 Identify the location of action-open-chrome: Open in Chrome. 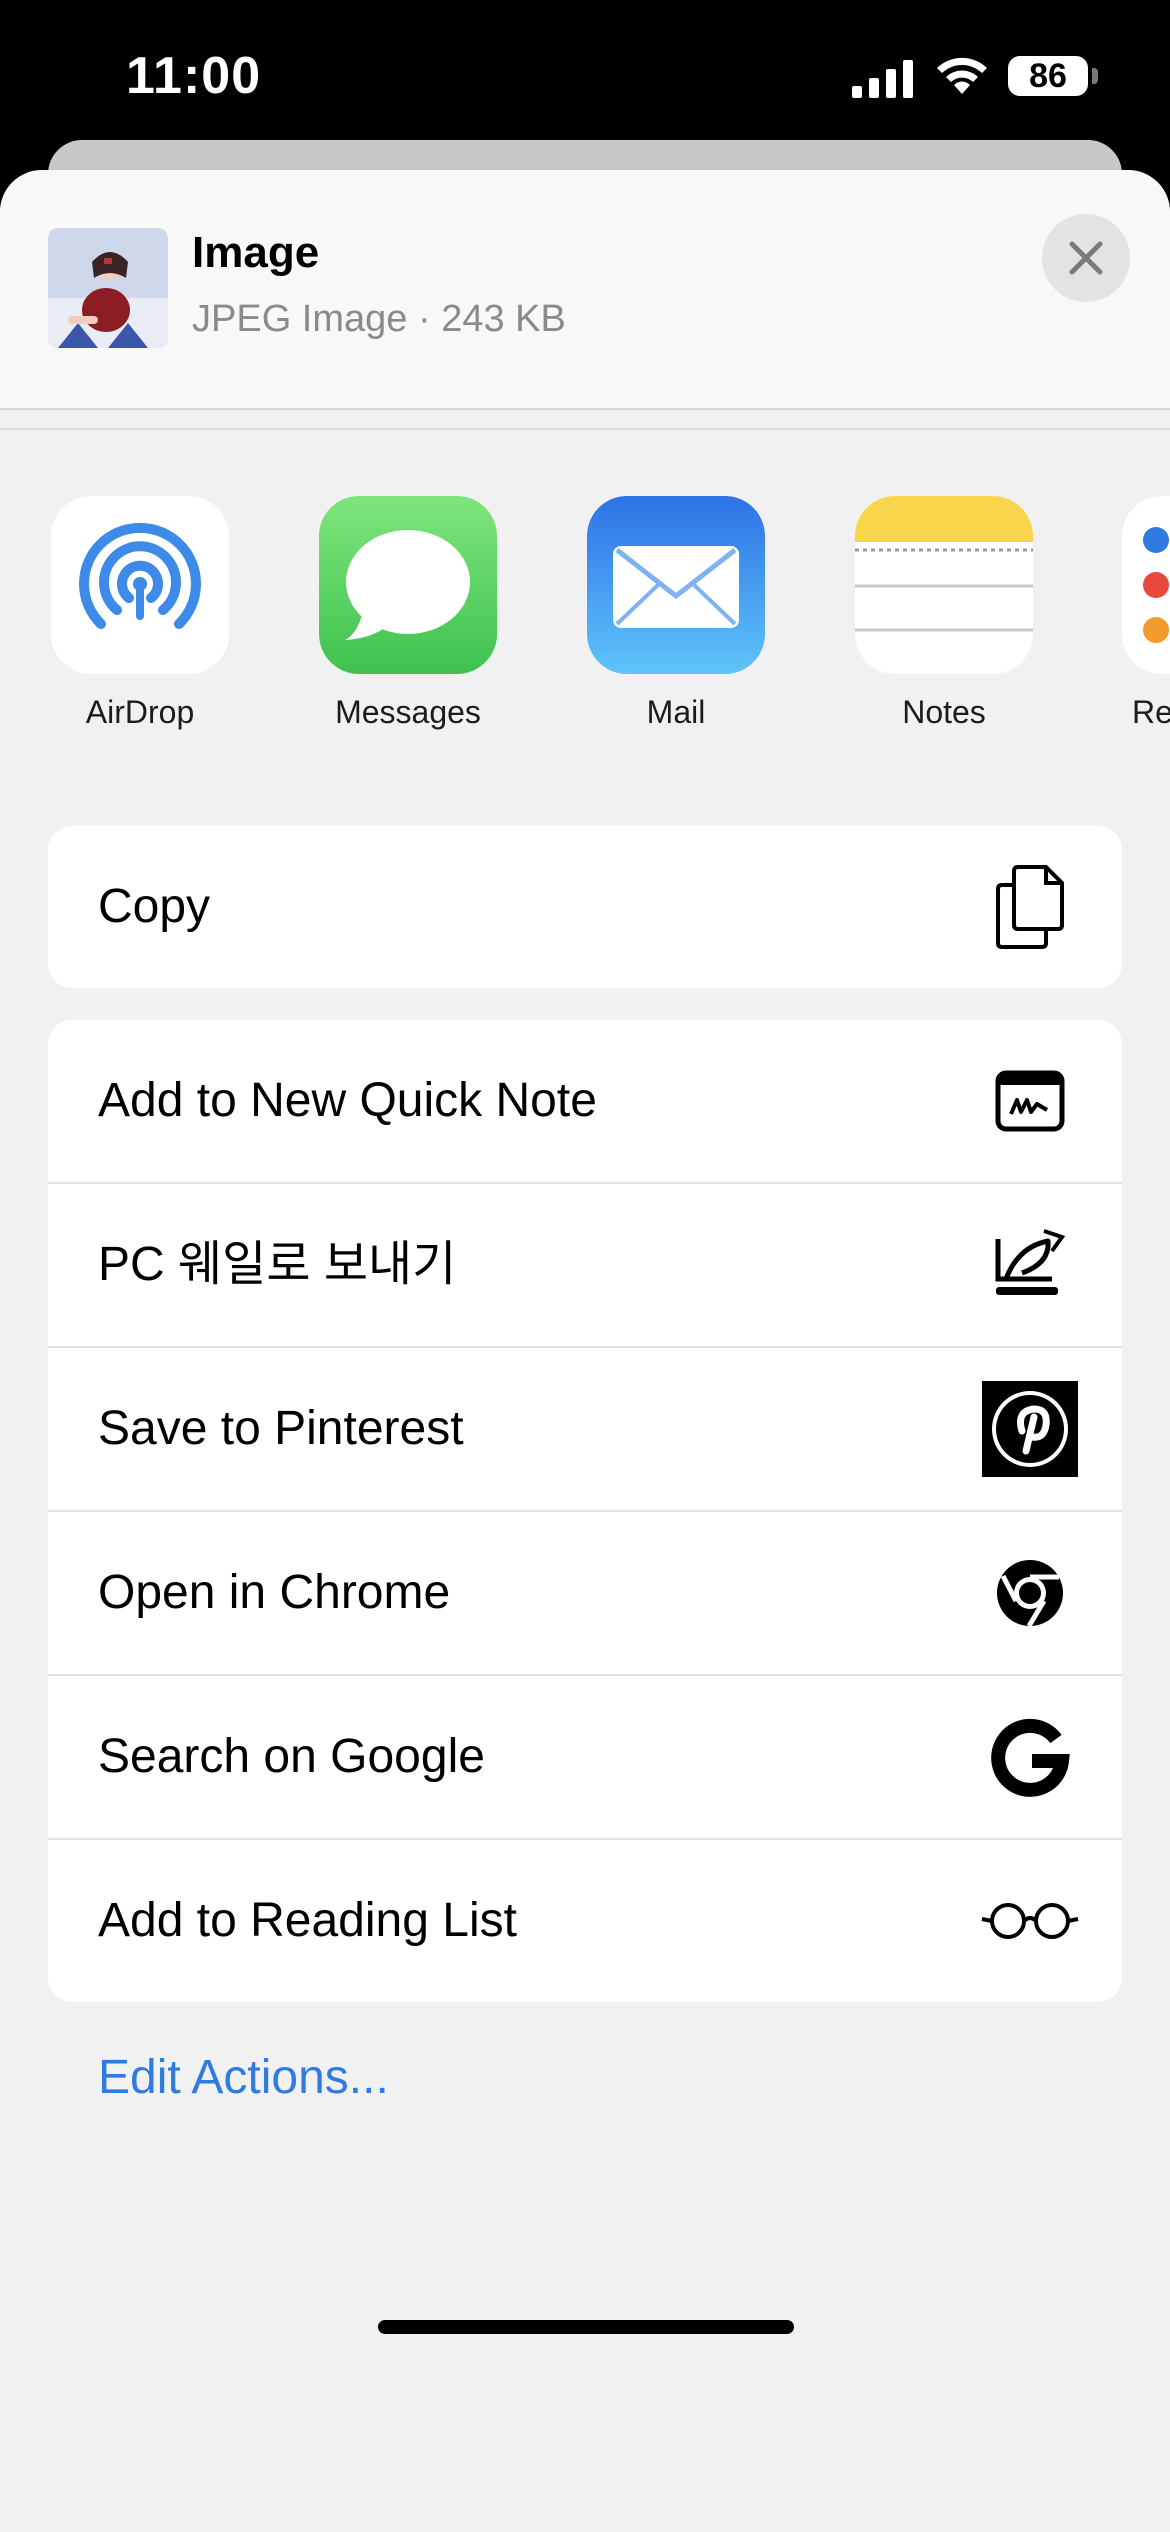
(585, 1594).